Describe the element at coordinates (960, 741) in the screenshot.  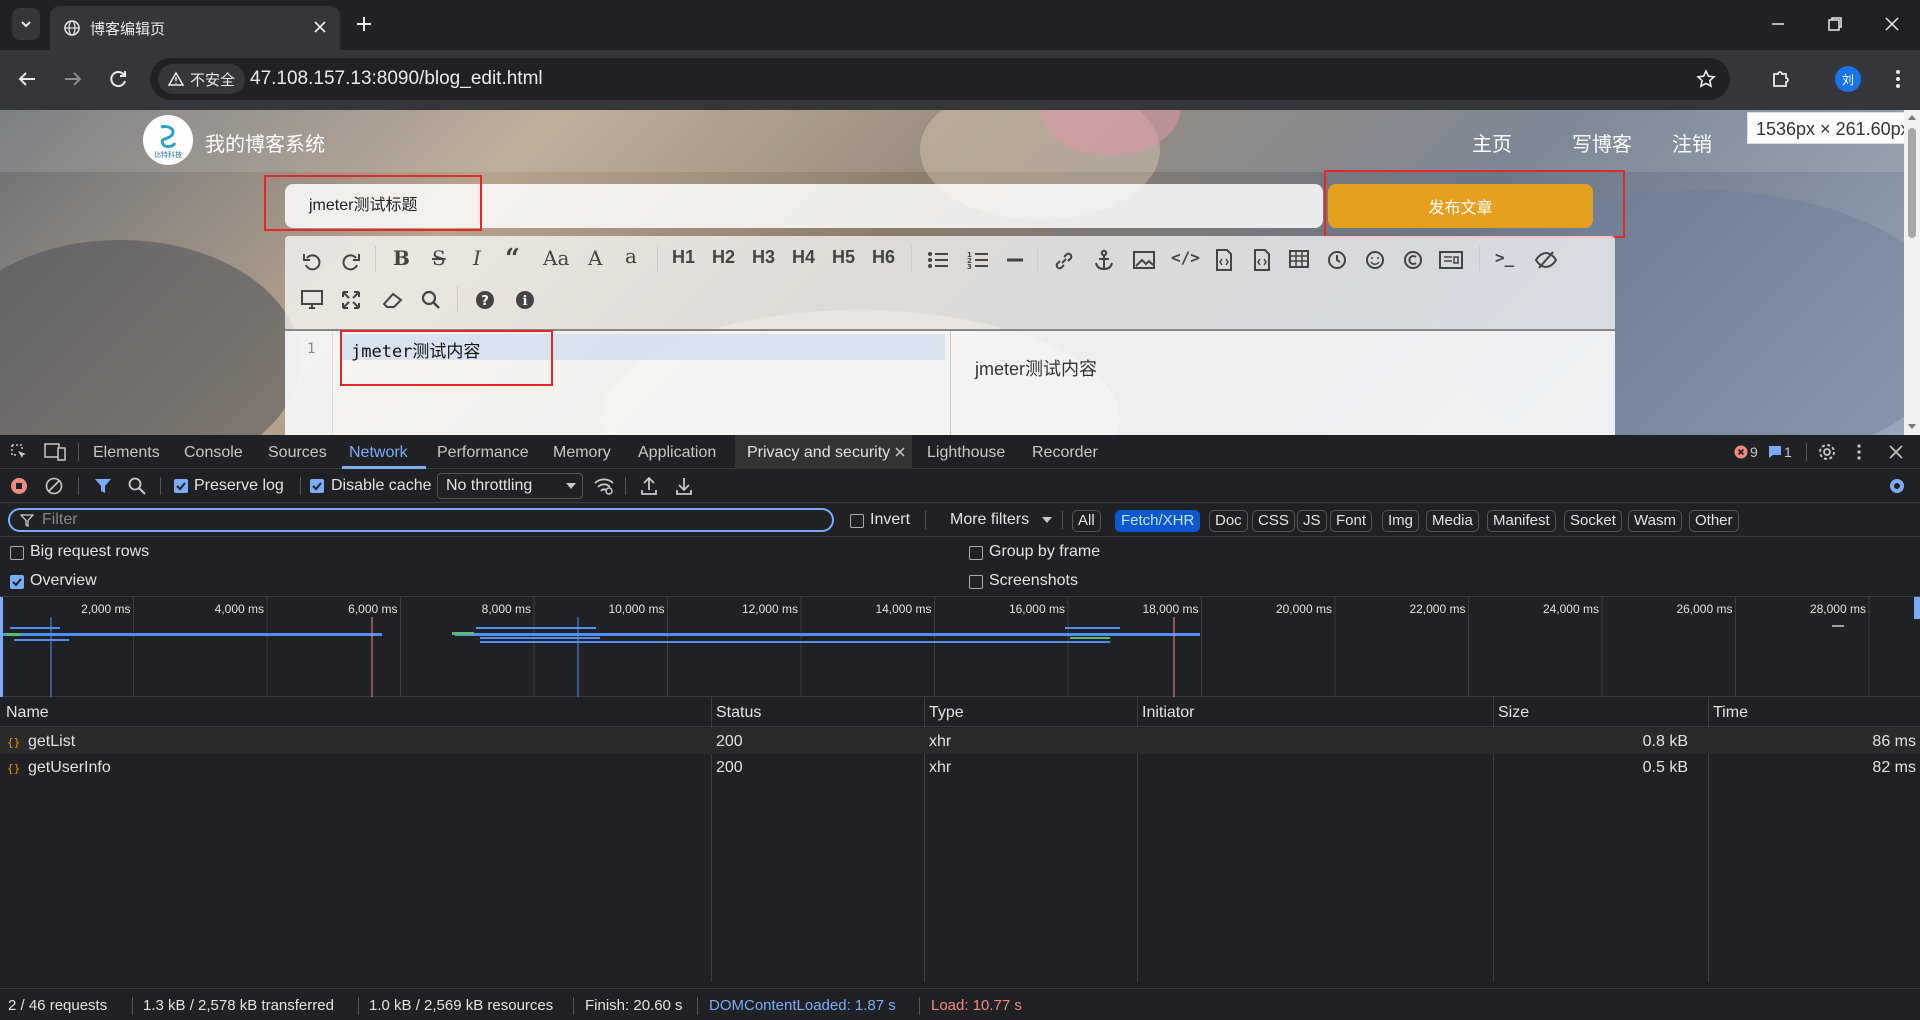
I see `table-row: {} getList 200 xhr 0.8 kB 86 ms` at that location.